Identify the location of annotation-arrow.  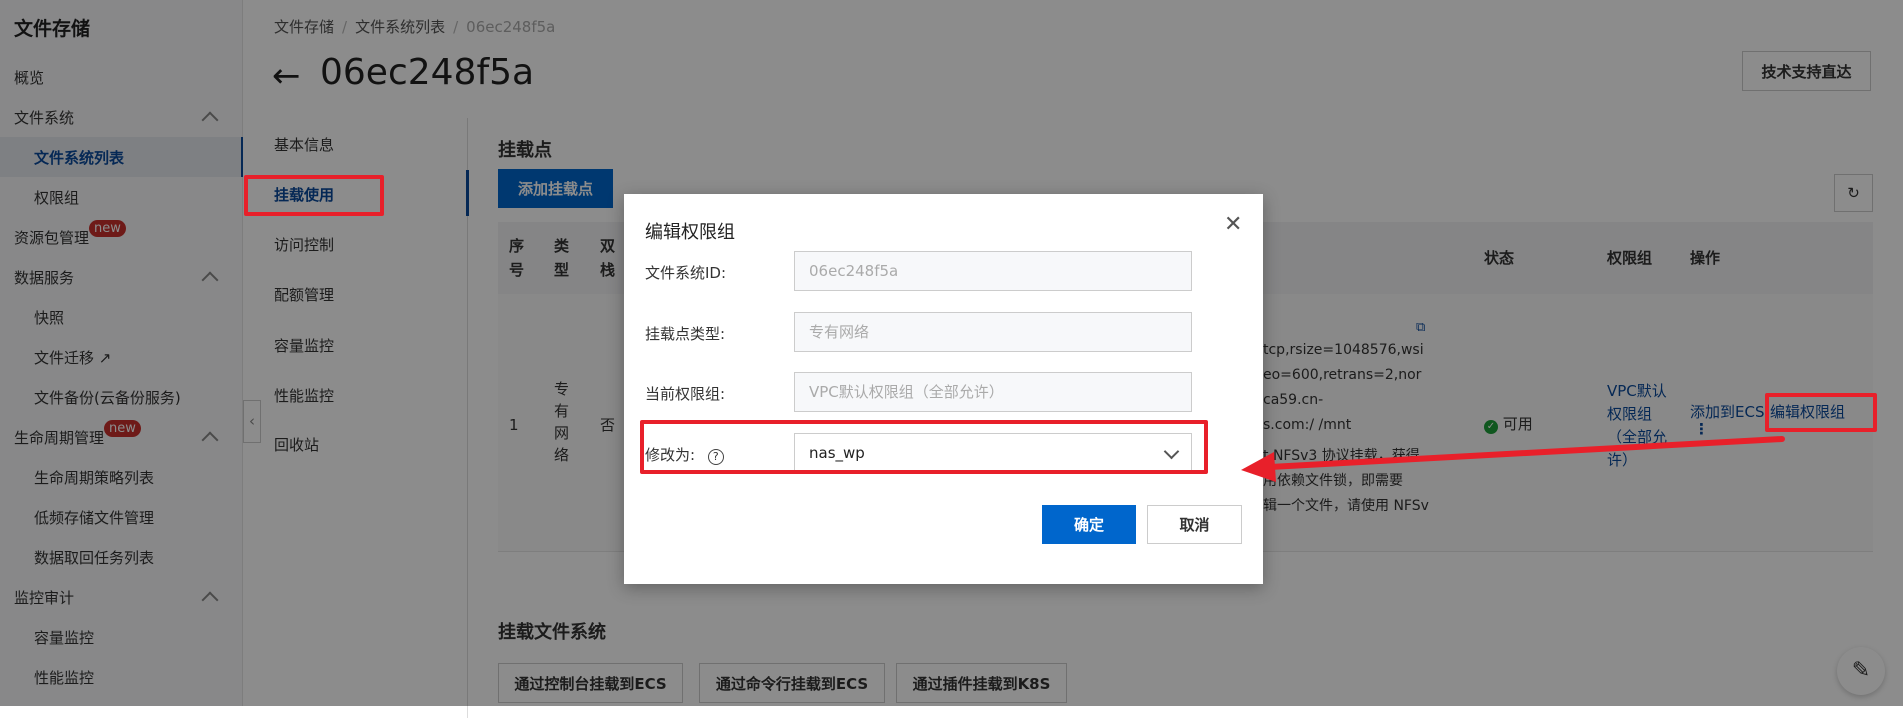
(1513, 459).